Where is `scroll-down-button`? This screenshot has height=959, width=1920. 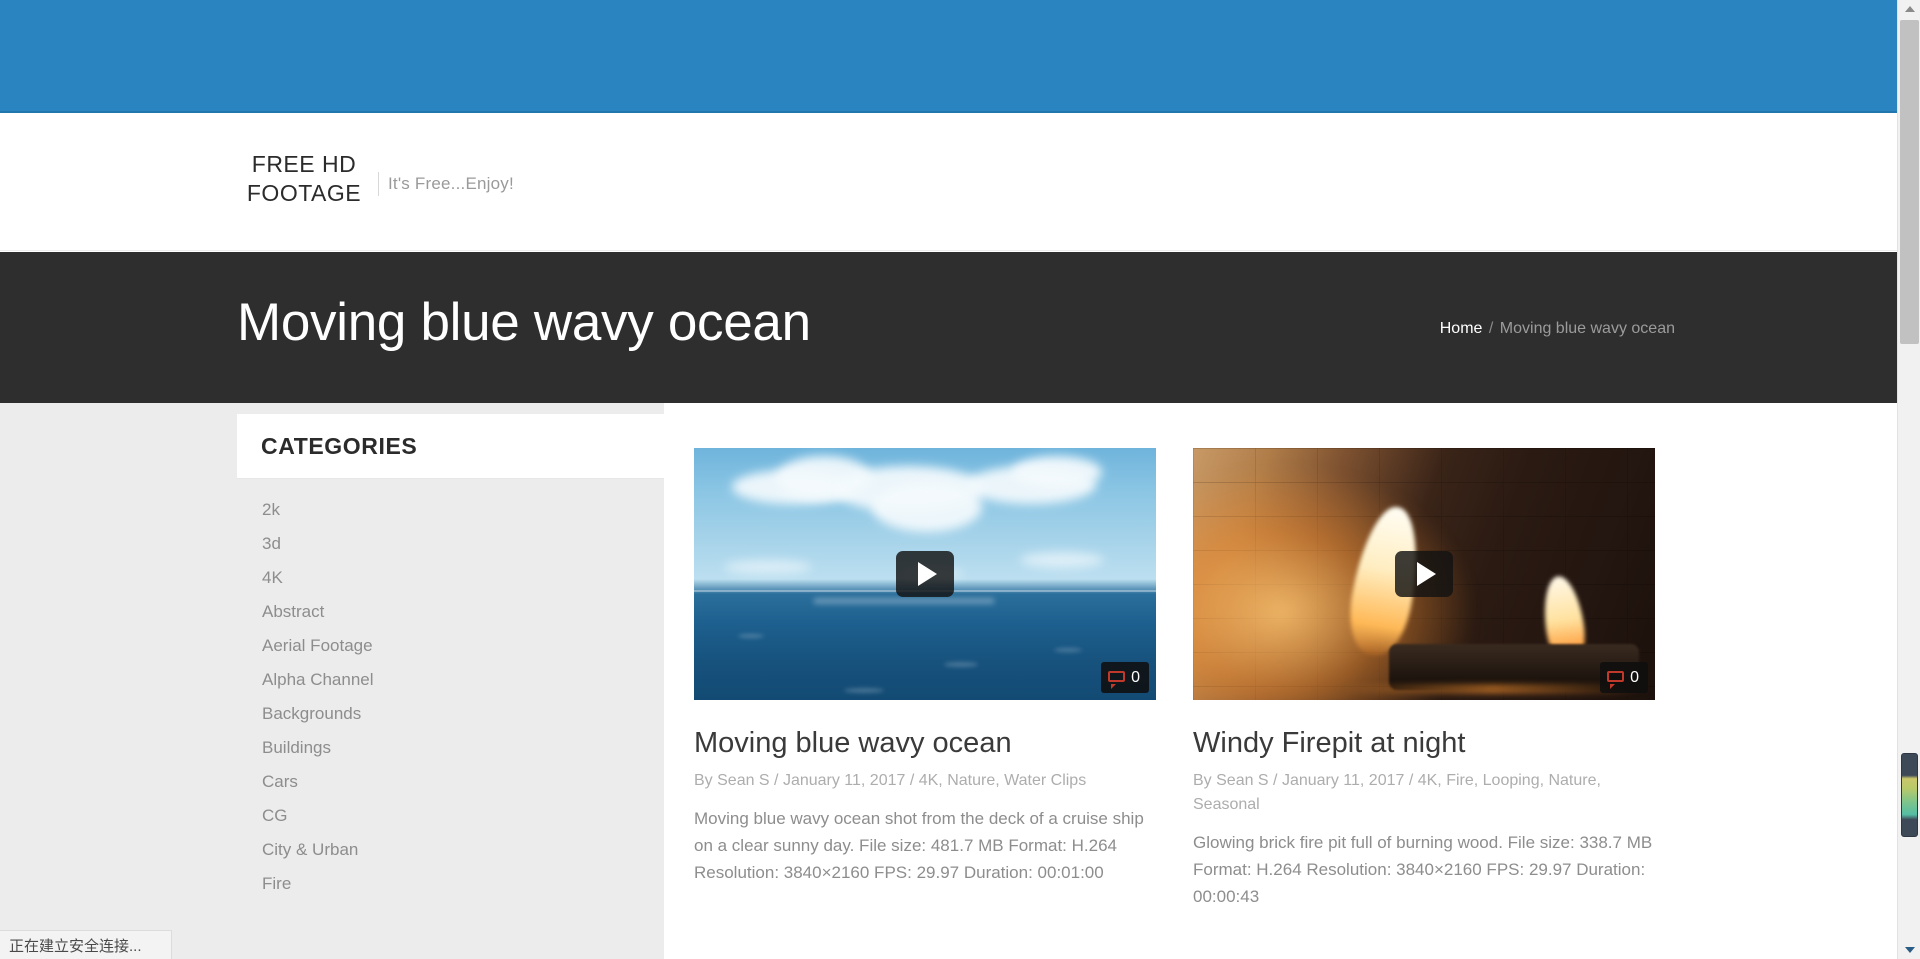
scroll-down-button is located at coordinates (1909, 950).